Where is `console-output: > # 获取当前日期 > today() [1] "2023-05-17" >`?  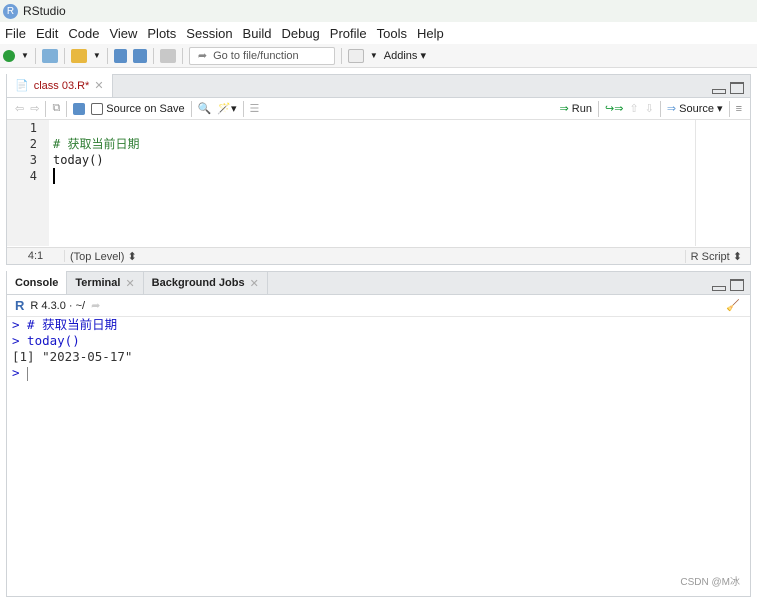
console-output: > # 获取当前日期 > today() [1] "2023-05-17" > is located at coordinates (378, 349).